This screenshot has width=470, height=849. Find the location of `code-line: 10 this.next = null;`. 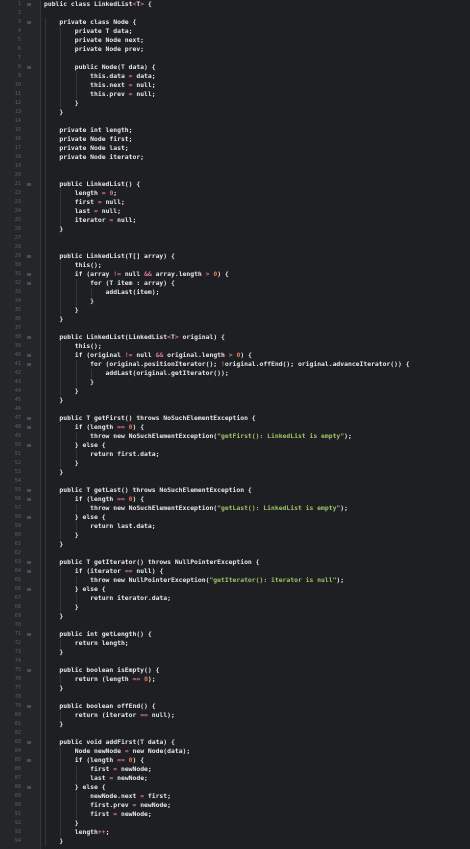

code-line: 10 this.next = null; is located at coordinates (235, 85).